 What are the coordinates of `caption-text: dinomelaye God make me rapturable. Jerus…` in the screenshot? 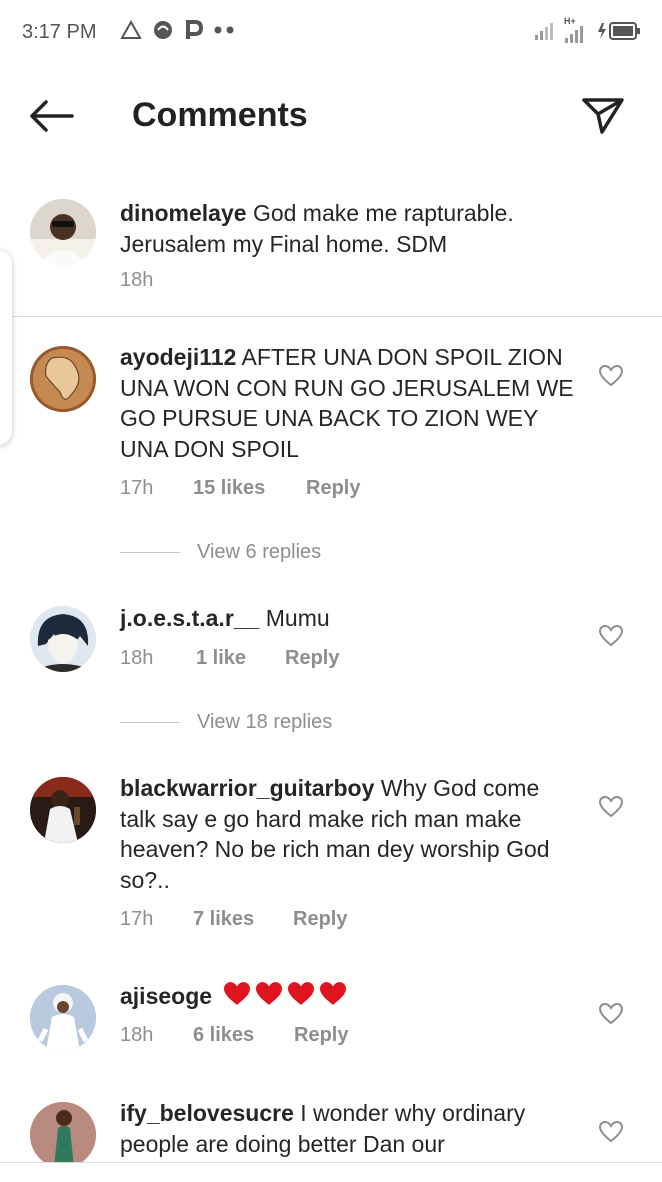 It's located at (350, 228).